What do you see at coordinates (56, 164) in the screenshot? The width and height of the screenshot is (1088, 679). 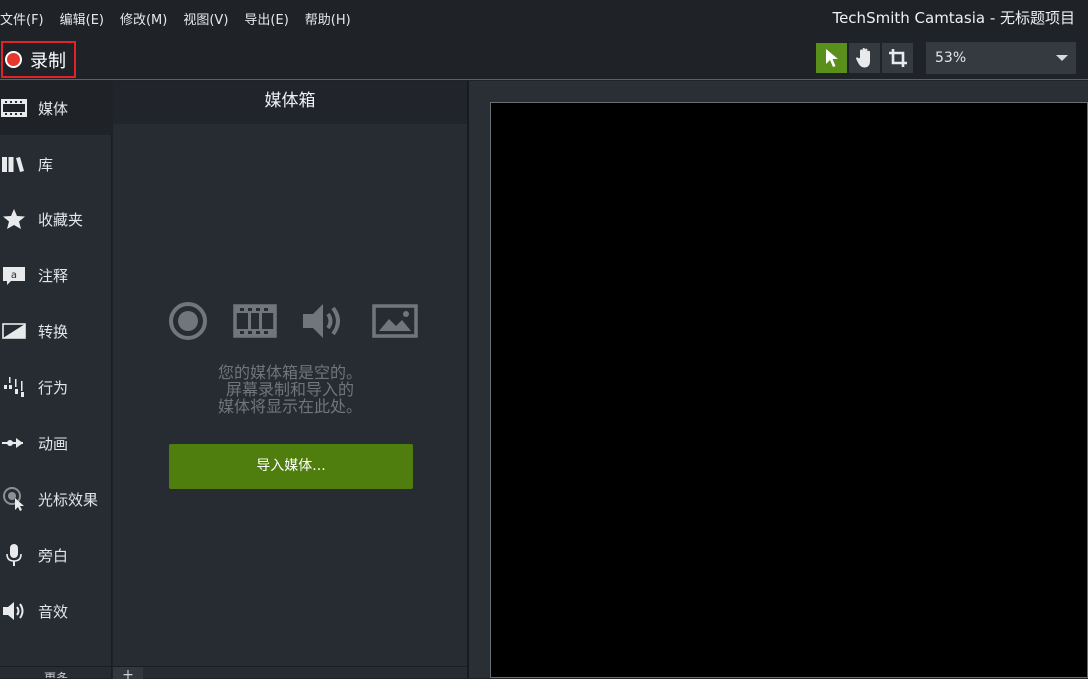 I see `sidebar-item-library: 库` at bounding box center [56, 164].